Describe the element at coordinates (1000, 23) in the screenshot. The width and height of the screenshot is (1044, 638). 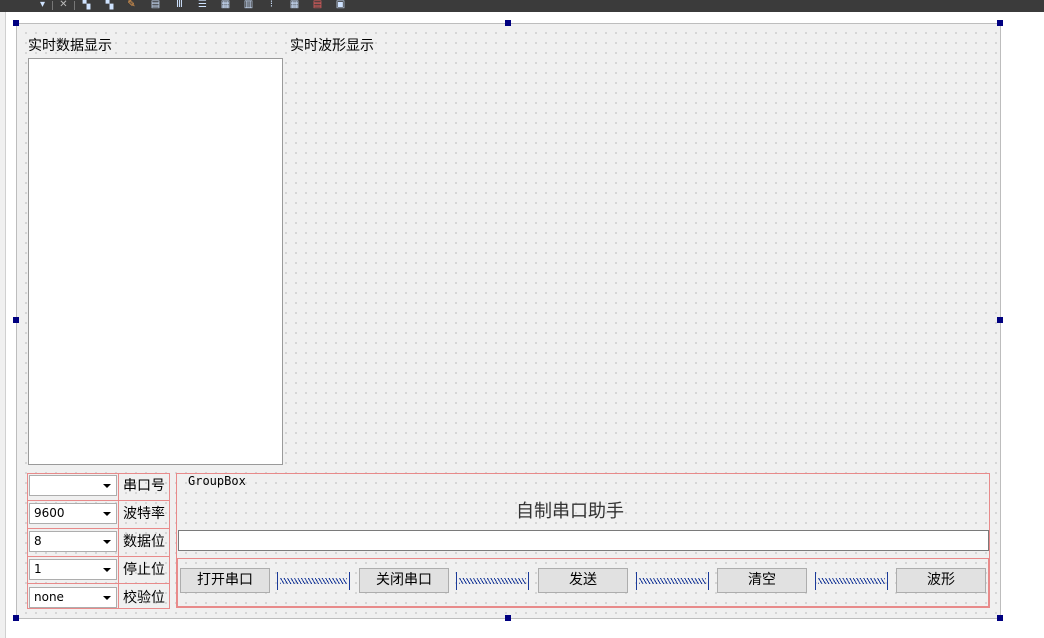
I see `resize-handle-tr` at that location.